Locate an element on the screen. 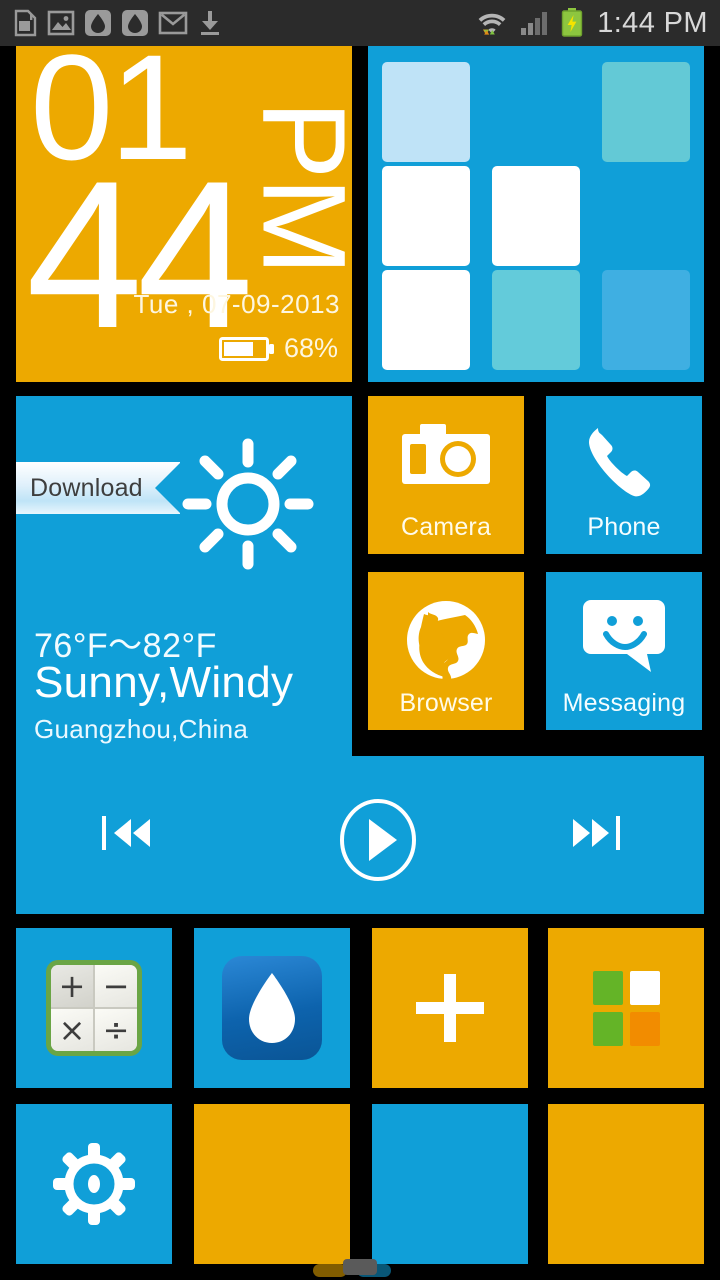  app-label-camera: Camera is located at coordinates (446, 527).